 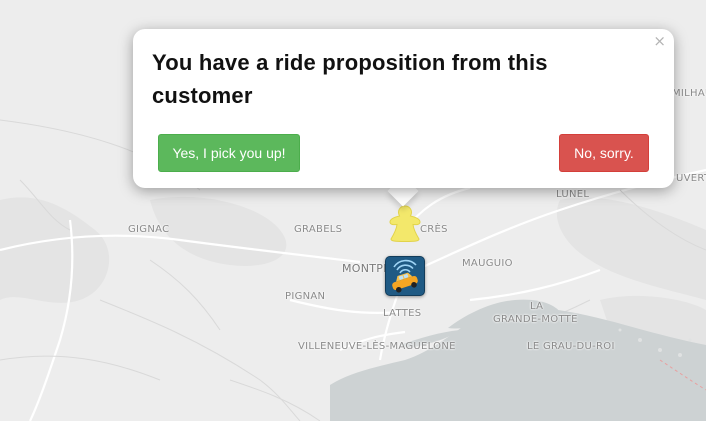 What do you see at coordinates (402, 313) in the screenshot?
I see `place-label-lattes: LATTES` at bounding box center [402, 313].